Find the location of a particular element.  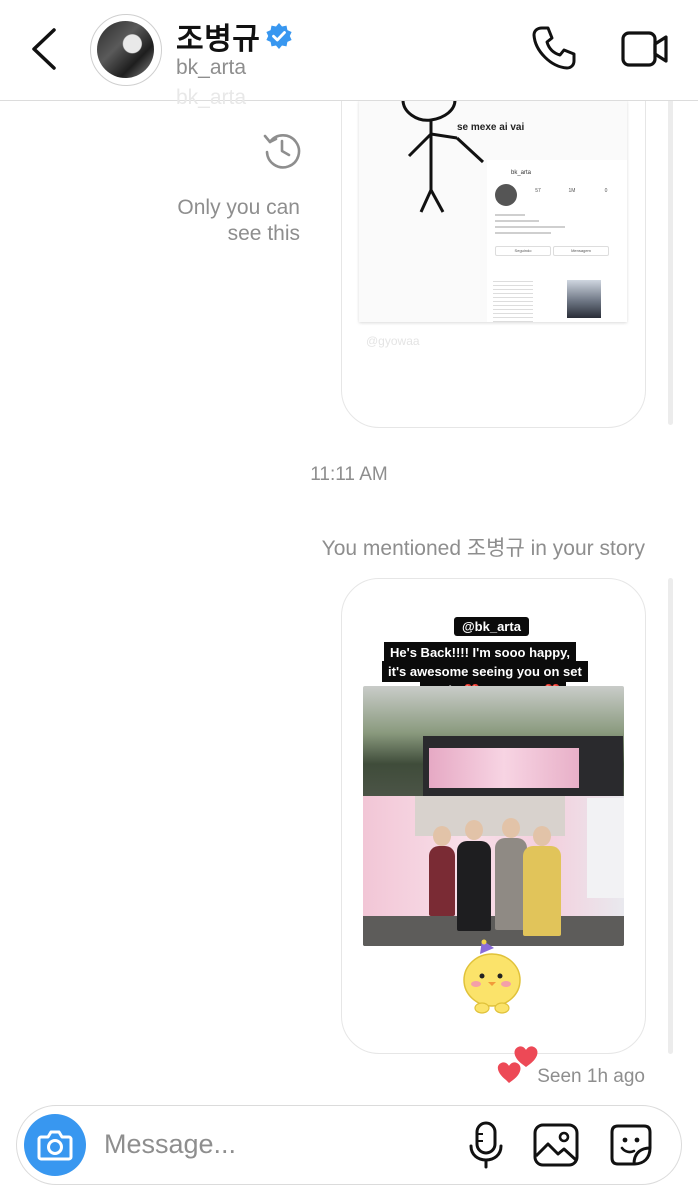

history-icon is located at coordinates (282, 151).